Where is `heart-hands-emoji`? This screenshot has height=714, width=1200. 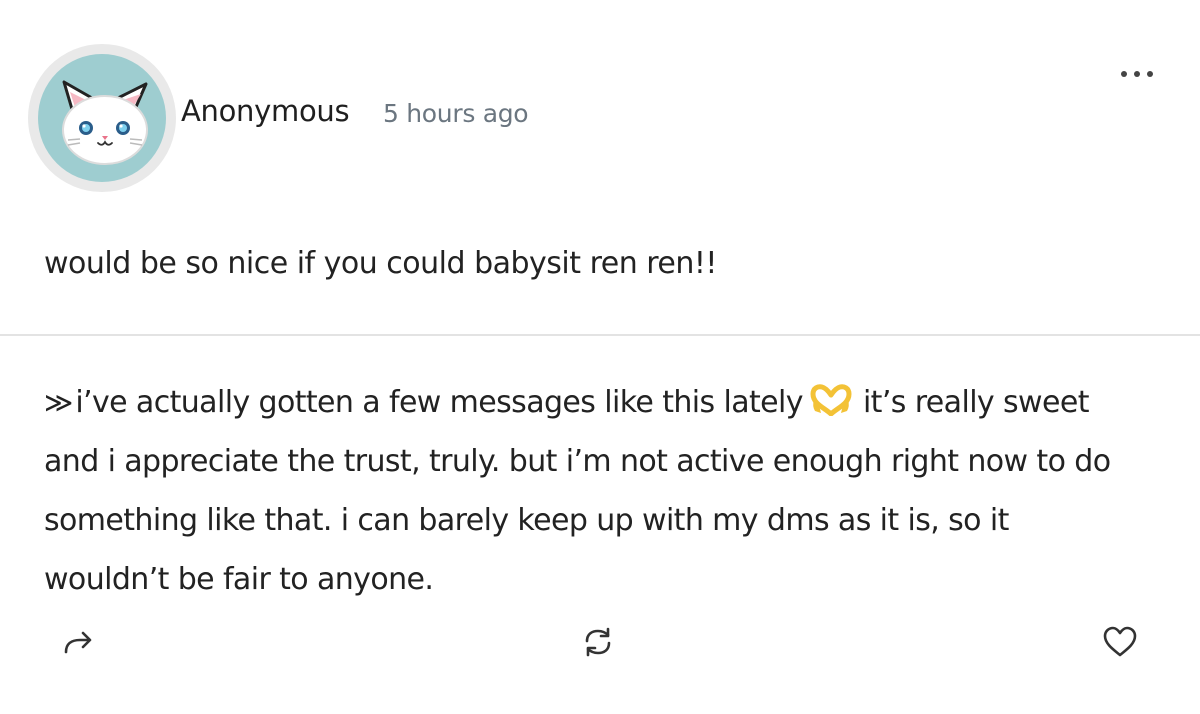
heart-hands-emoji is located at coordinates (831, 400).